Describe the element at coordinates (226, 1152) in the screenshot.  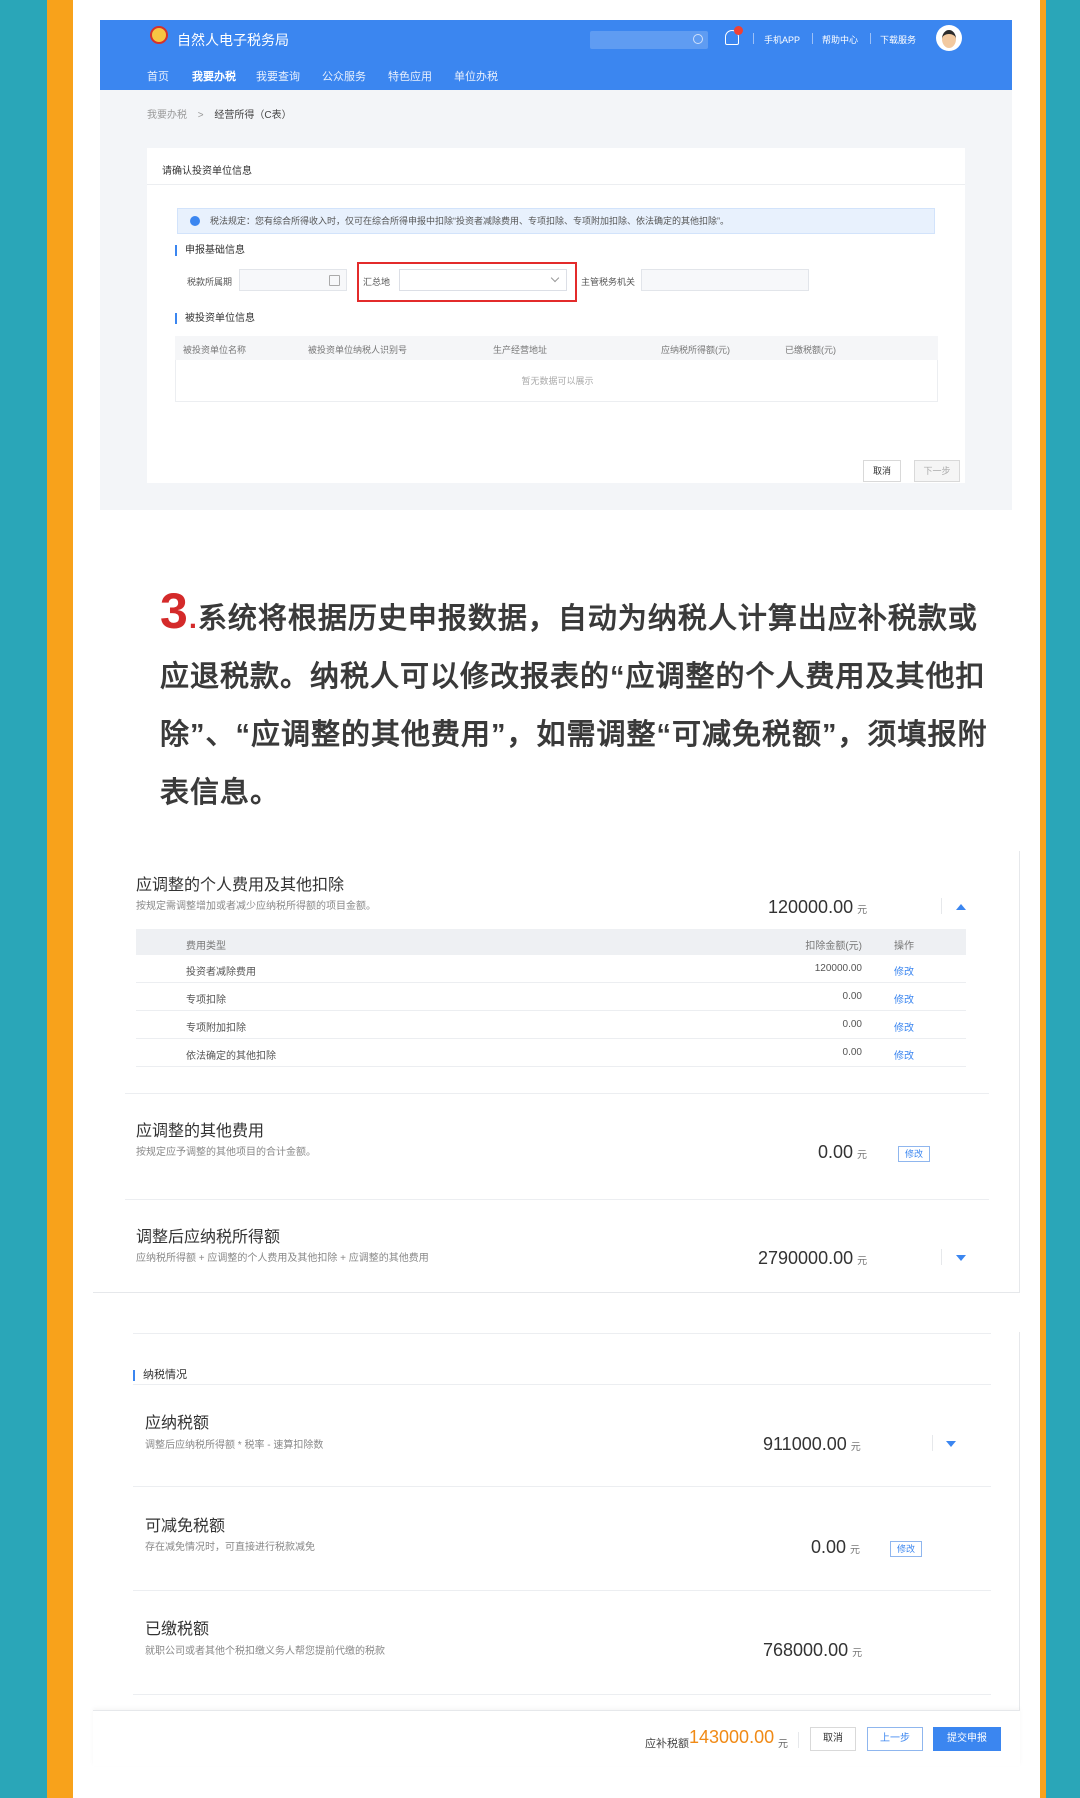
I see `other-expense-desc: 按规定应予调整的其他项目的合计金额。` at that location.